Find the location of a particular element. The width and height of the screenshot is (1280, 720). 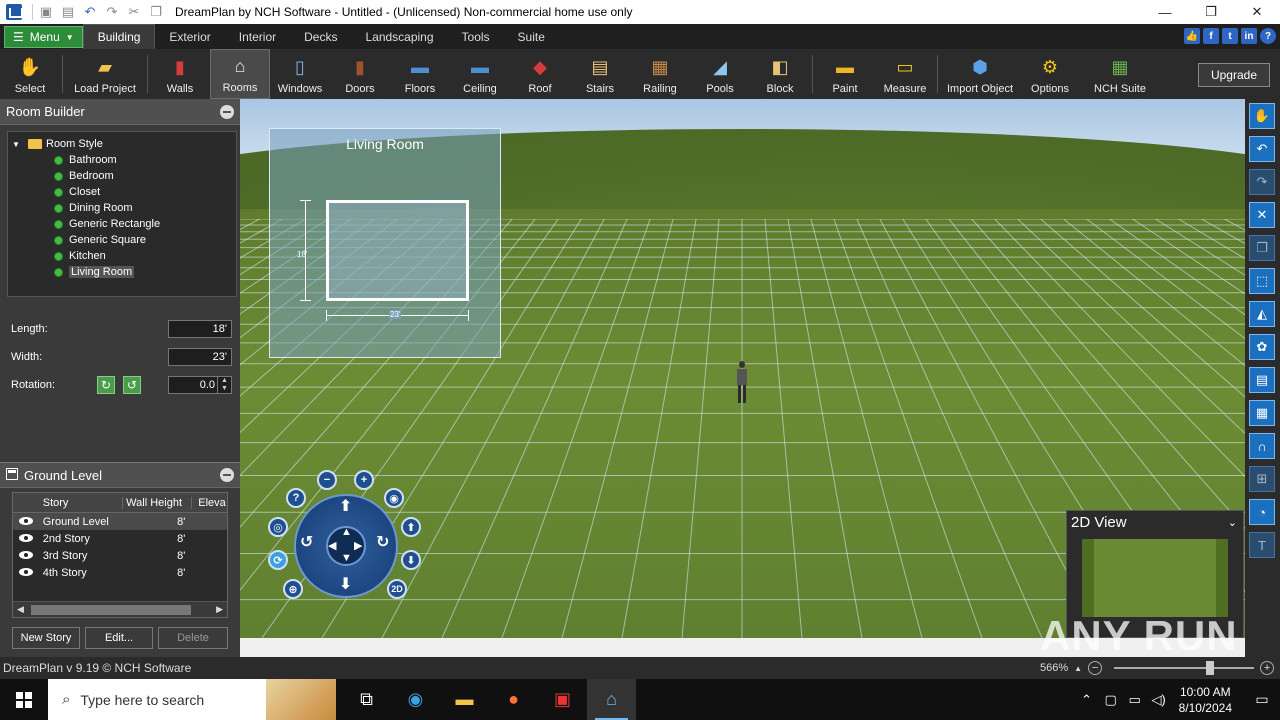

magnet-snap-icon: ∩ is located at coordinates (1262, 446).